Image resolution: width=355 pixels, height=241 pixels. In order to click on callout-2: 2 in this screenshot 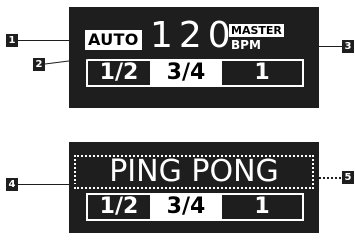, I will do `click(39, 64)`.